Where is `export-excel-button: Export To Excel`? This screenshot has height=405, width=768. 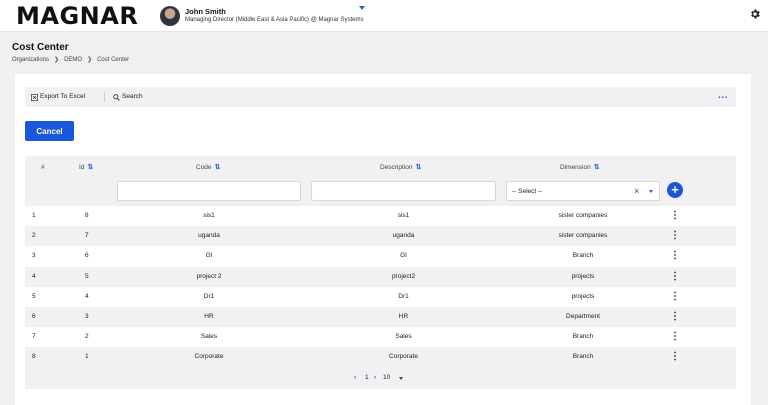
export-excel-button: Export To Excel is located at coordinates (58, 97).